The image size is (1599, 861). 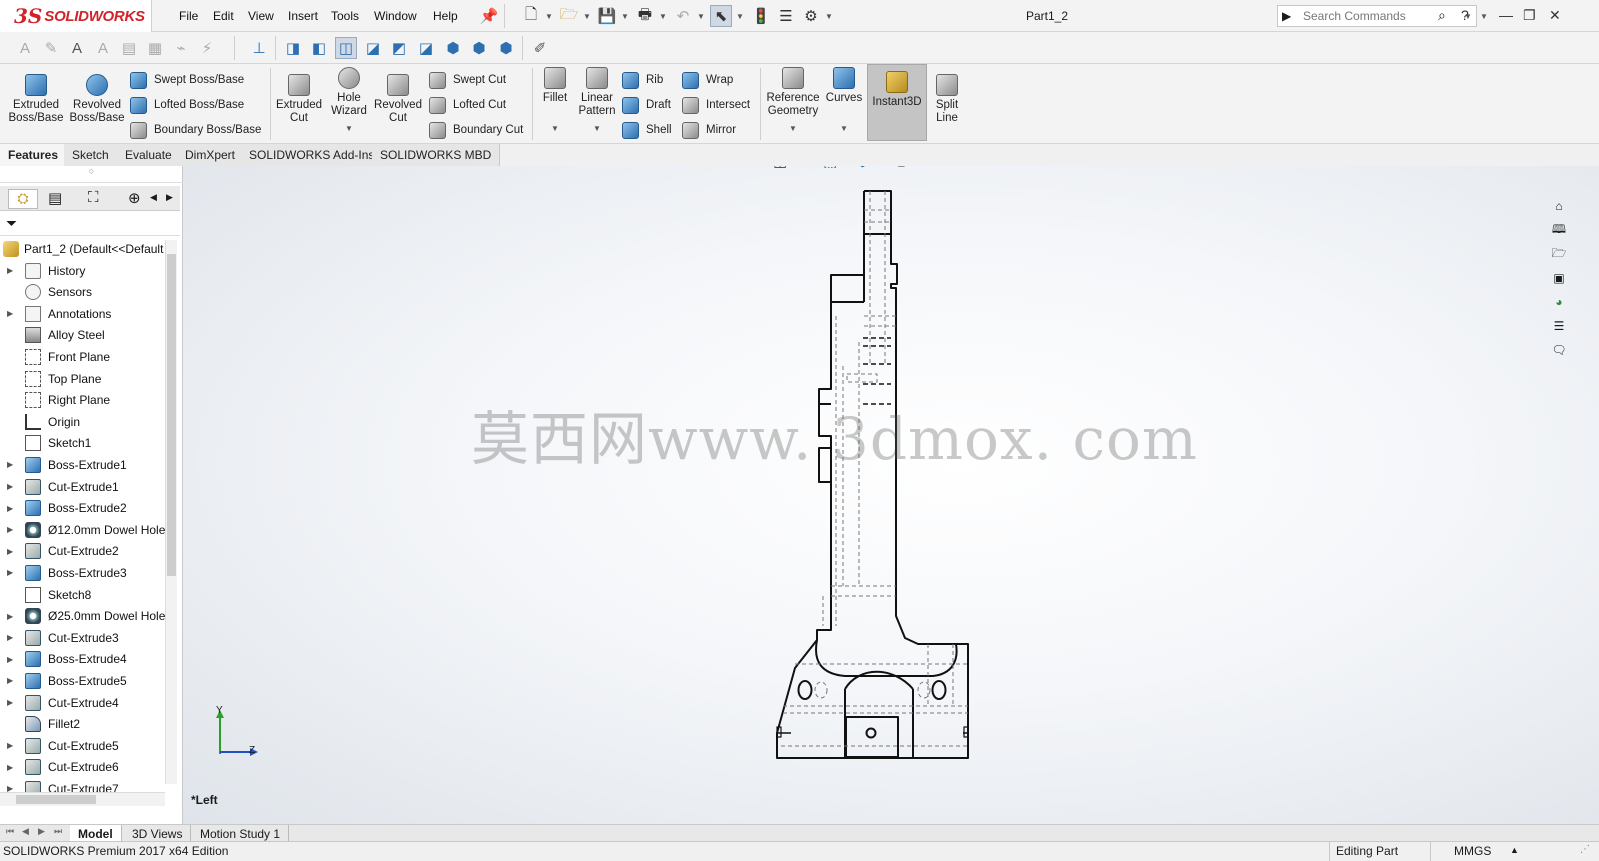 What do you see at coordinates (34, 155) in the screenshot?
I see `tab-features: Features` at bounding box center [34, 155].